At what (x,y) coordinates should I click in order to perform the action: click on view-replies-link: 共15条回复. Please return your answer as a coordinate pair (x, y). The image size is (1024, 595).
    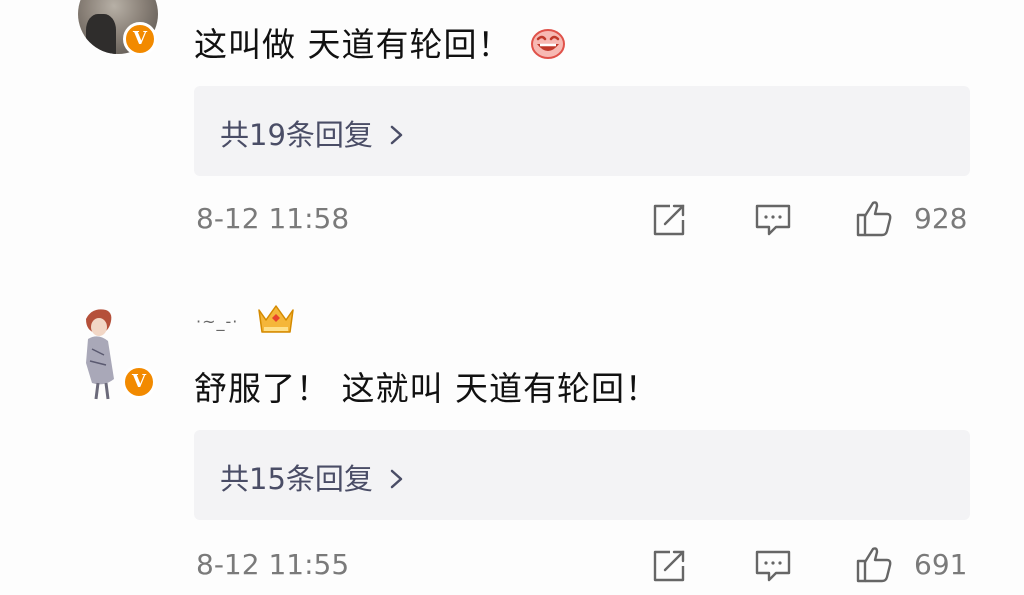
    Looking at the image, I should click on (313, 477).